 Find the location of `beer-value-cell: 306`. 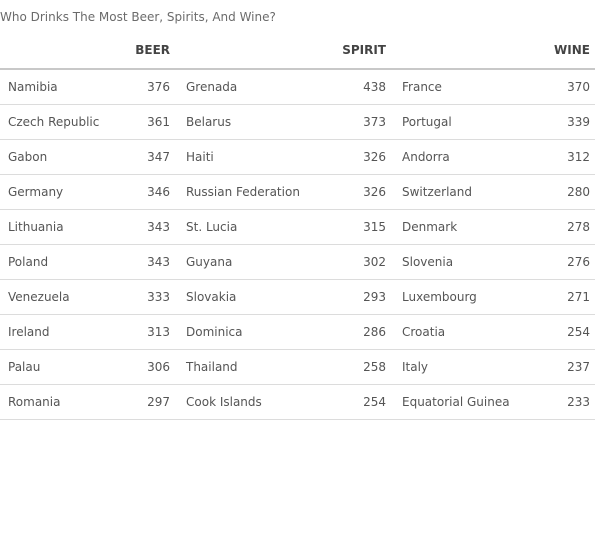

beer-value-cell: 306 is located at coordinates (158, 367).